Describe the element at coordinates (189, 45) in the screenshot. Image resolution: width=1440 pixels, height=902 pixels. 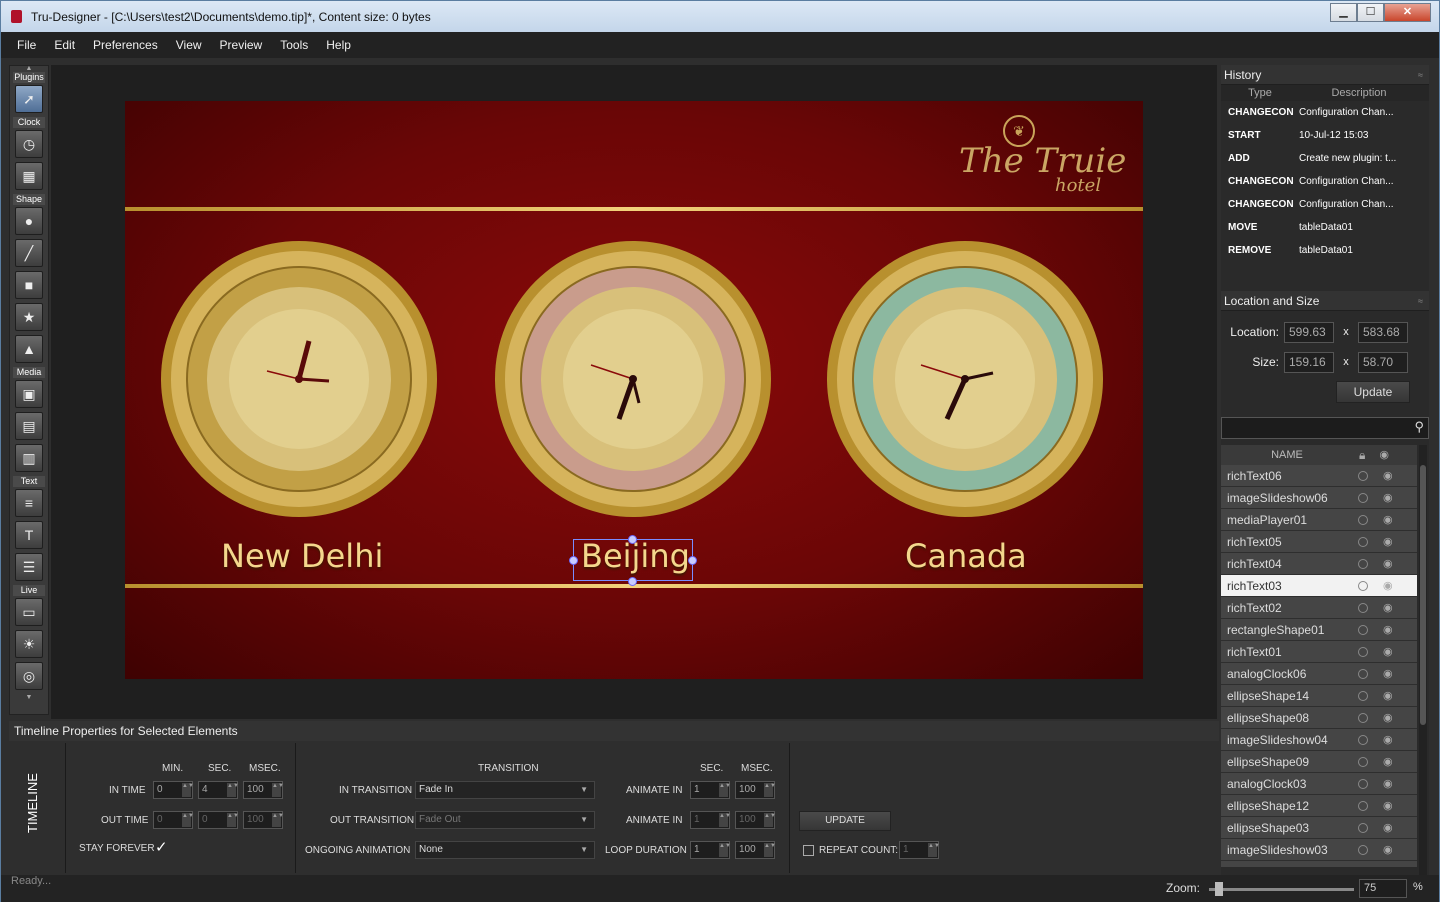
I see `menu-view: View` at that location.